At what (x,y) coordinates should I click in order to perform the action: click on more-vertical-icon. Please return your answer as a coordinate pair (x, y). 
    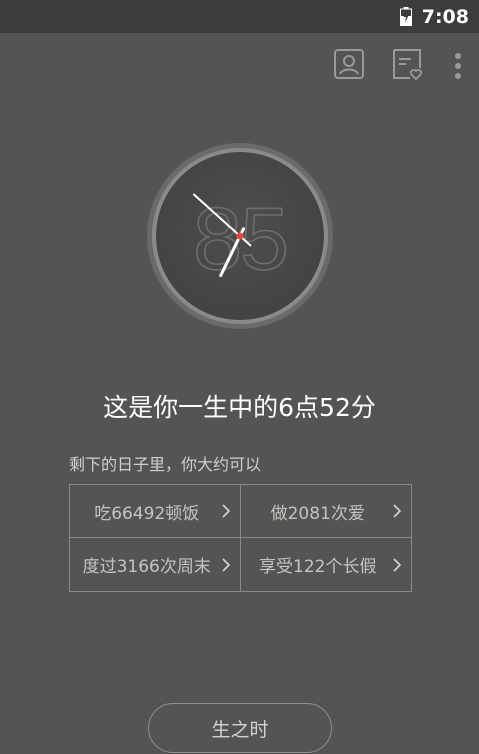
    Looking at the image, I should click on (458, 68).